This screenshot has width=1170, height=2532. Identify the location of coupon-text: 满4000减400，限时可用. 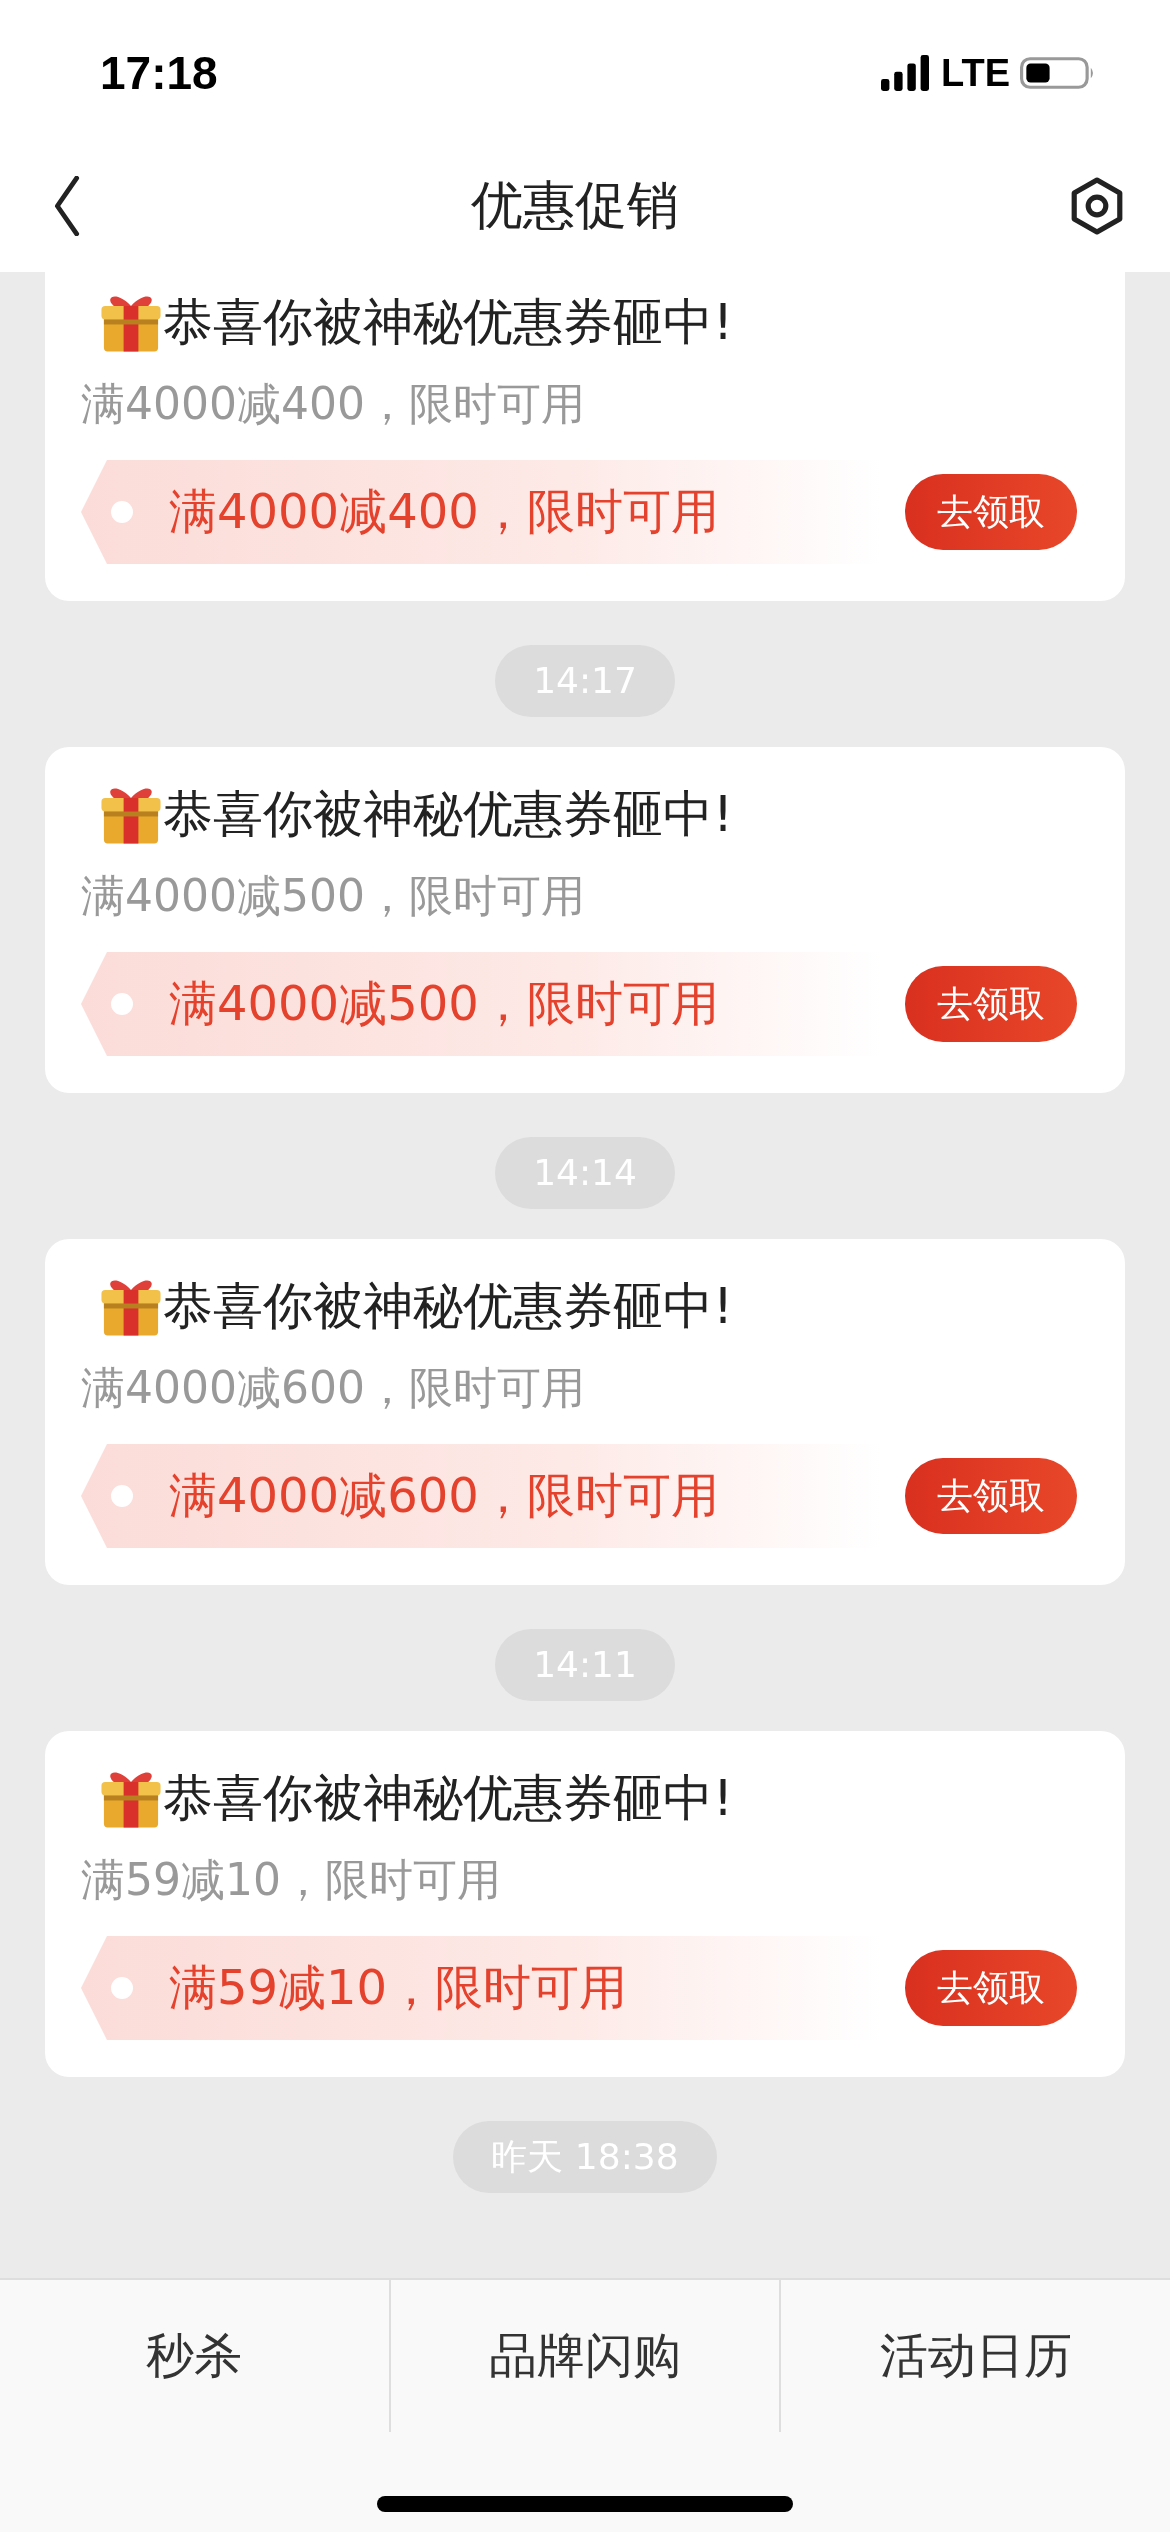
(444, 511).